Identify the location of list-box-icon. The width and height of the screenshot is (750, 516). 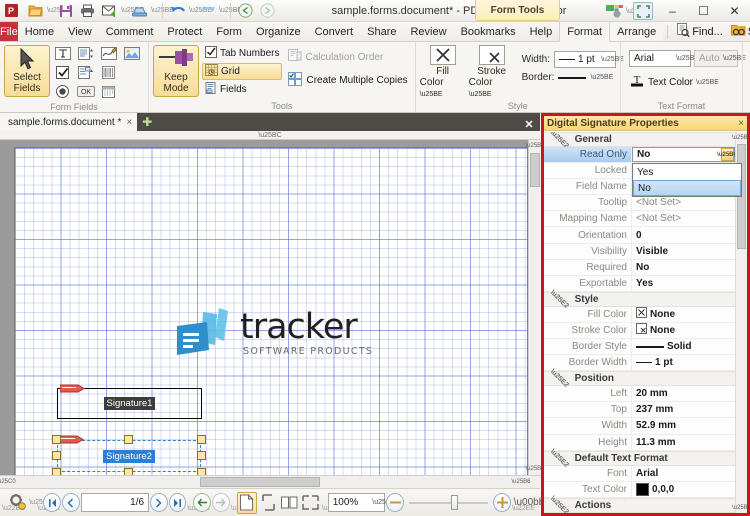
(86, 53).